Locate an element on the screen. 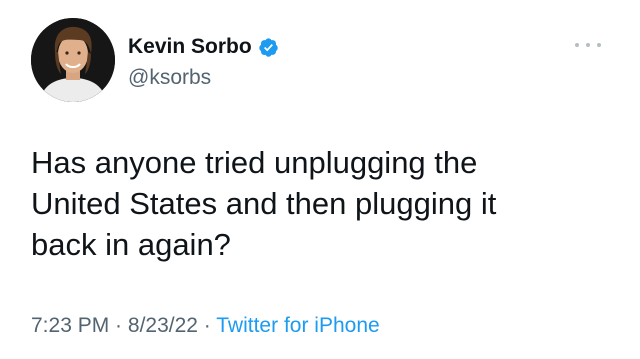 The image size is (640, 359). profile-photo-icon is located at coordinates (73, 60).